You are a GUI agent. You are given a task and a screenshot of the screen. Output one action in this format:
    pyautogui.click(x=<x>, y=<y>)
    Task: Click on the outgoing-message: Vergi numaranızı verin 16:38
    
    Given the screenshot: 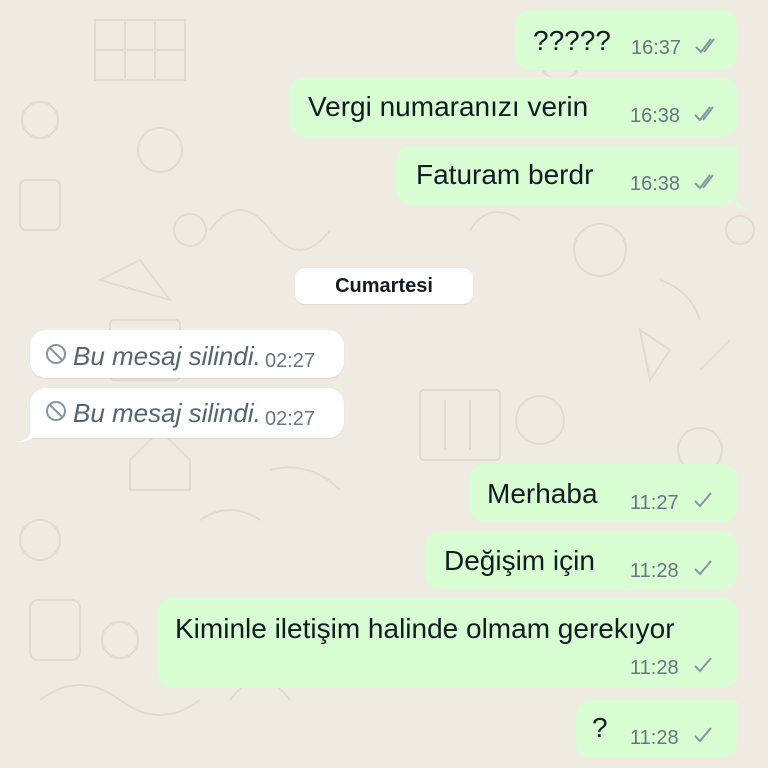 What is the action you would take?
    pyautogui.click(x=513, y=107)
    